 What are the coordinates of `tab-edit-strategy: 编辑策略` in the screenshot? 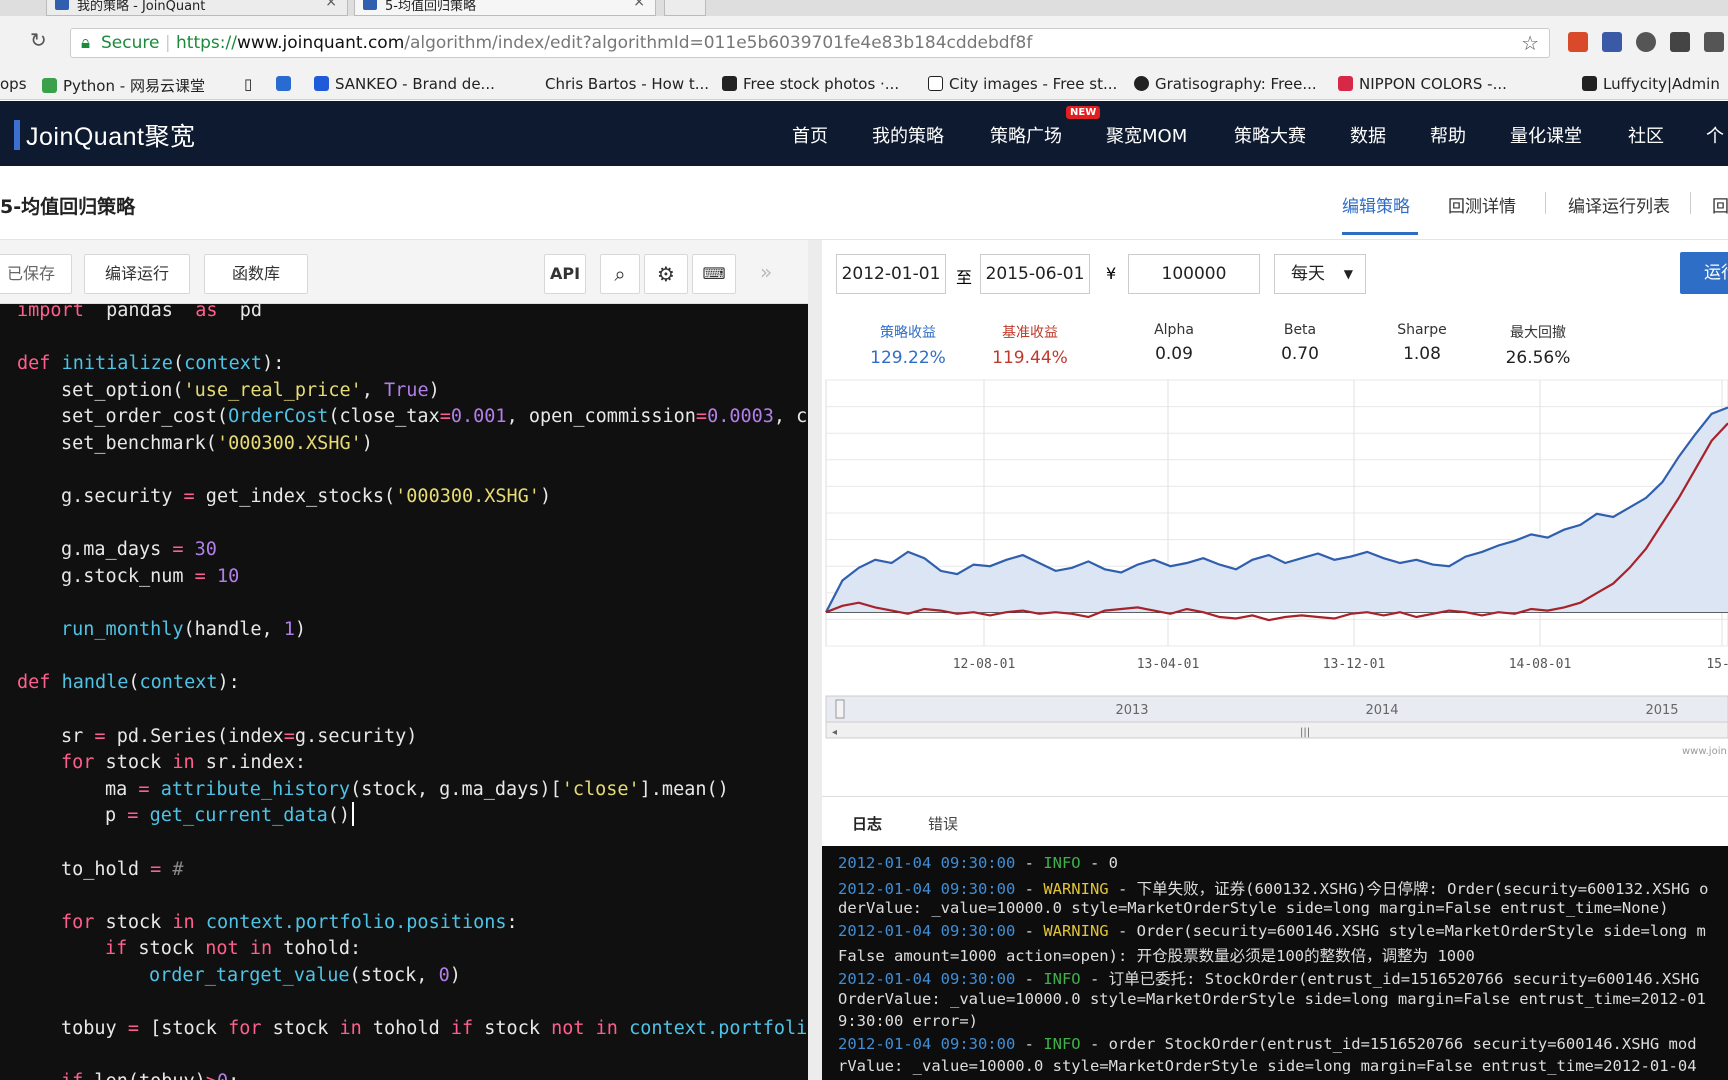 It's located at (1376, 204).